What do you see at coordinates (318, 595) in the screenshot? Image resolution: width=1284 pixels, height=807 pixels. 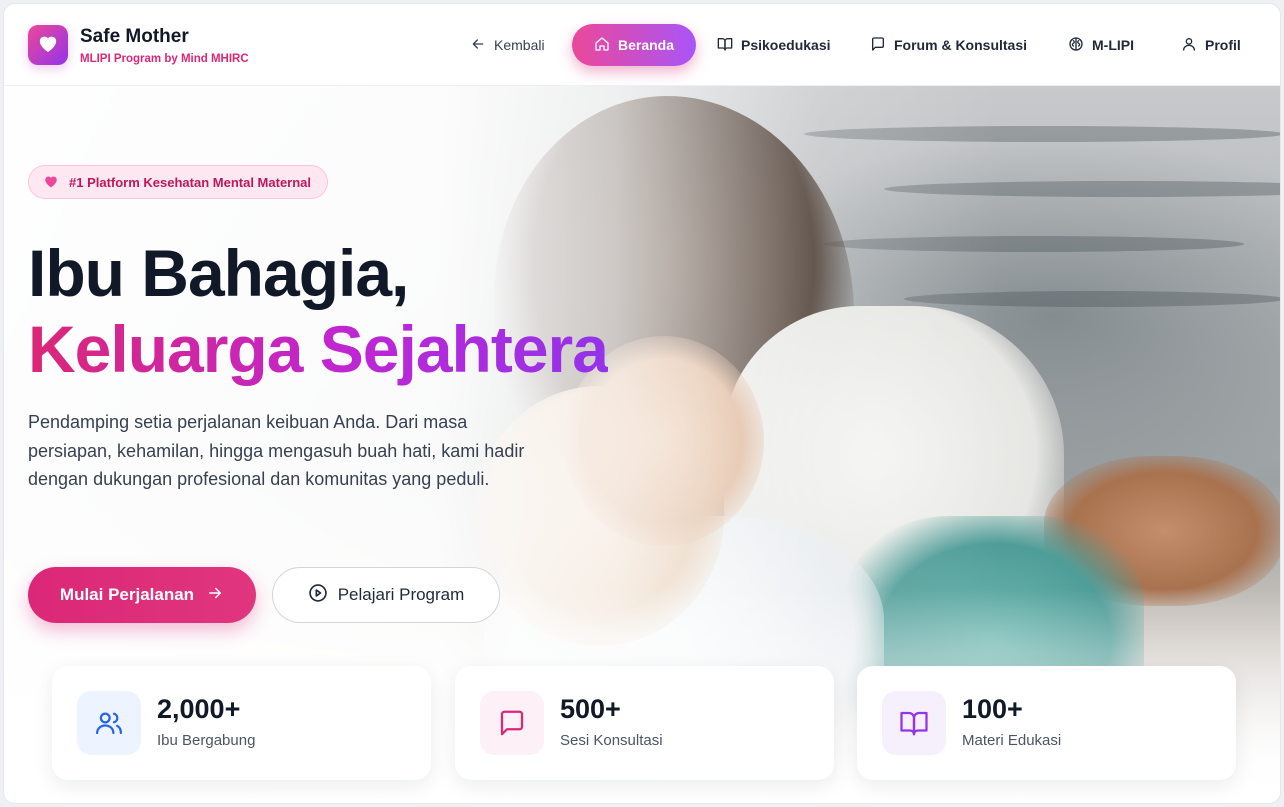 I see `play-circle-icon` at bounding box center [318, 595].